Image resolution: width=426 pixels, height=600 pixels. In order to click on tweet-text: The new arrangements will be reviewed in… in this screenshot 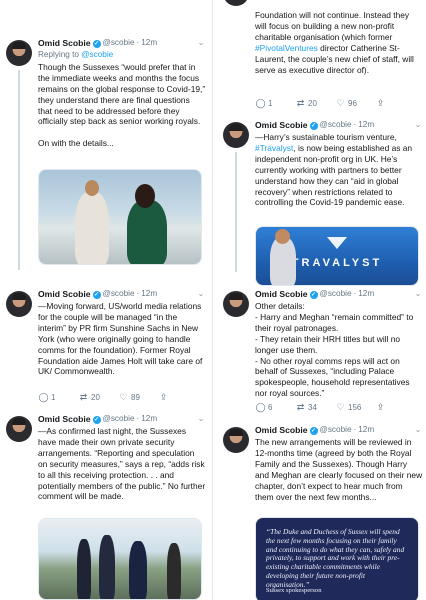, I will do `click(339, 469)`.